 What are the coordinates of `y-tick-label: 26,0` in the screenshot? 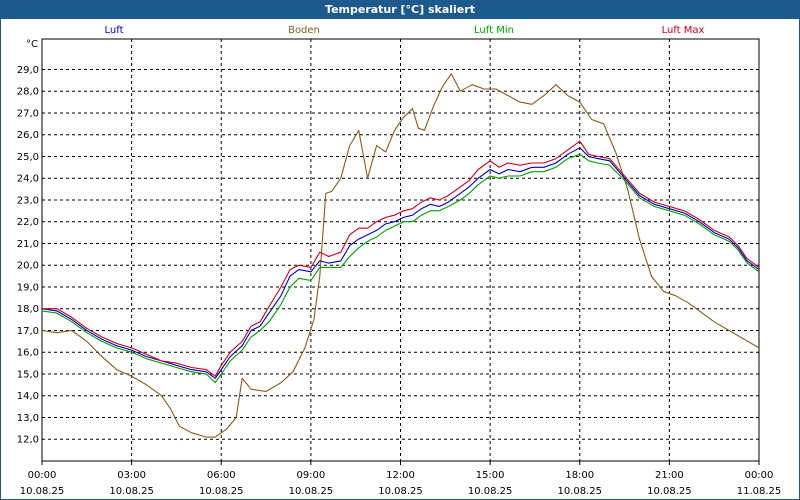 It's located at (28, 135).